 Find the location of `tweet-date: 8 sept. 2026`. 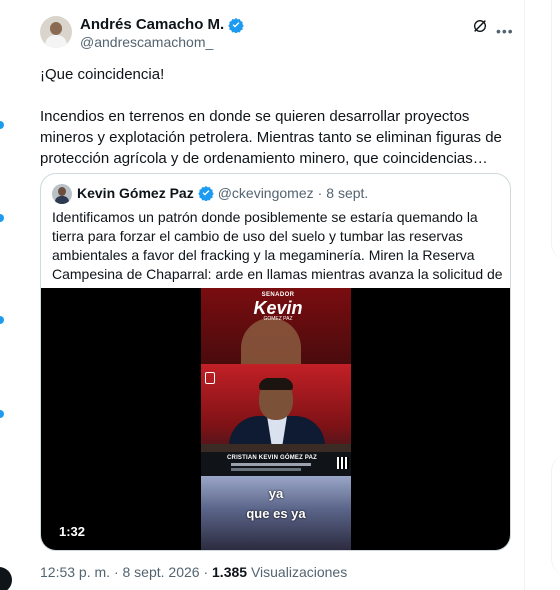

tweet-date: 8 sept. 2026 is located at coordinates (161, 572).